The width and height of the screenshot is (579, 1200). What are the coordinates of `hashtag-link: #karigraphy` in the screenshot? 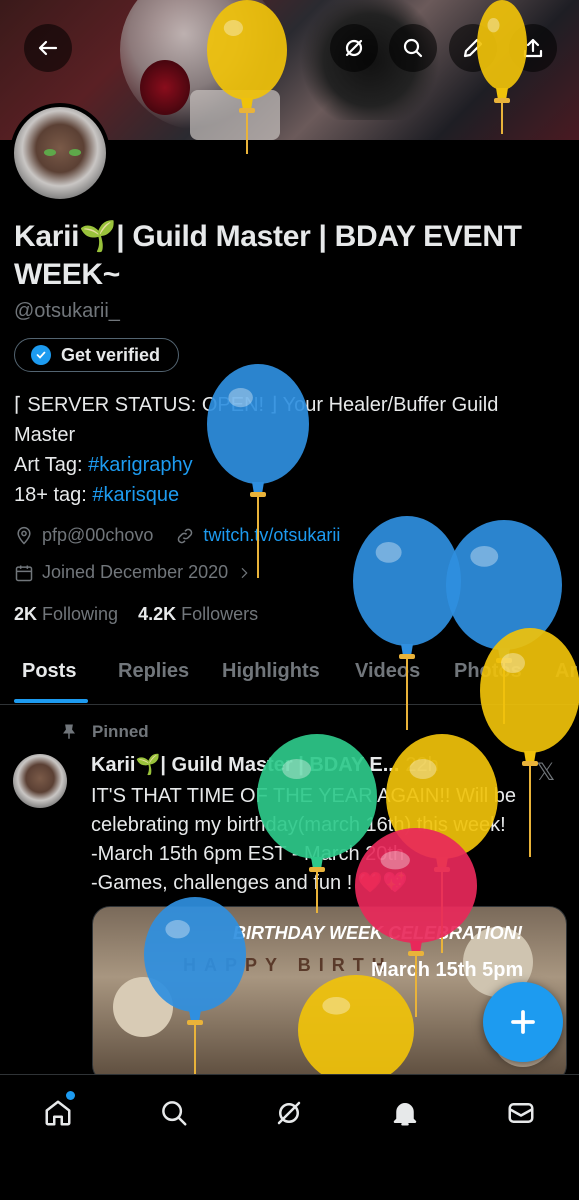 It's located at (140, 465).